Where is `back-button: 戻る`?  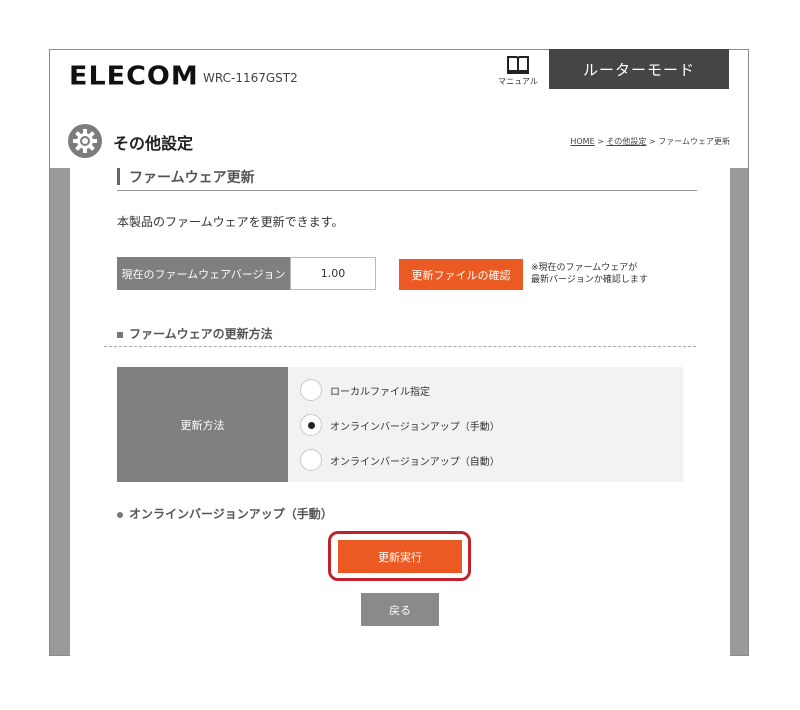
back-button: 戻る is located at coordinates (400, 609).